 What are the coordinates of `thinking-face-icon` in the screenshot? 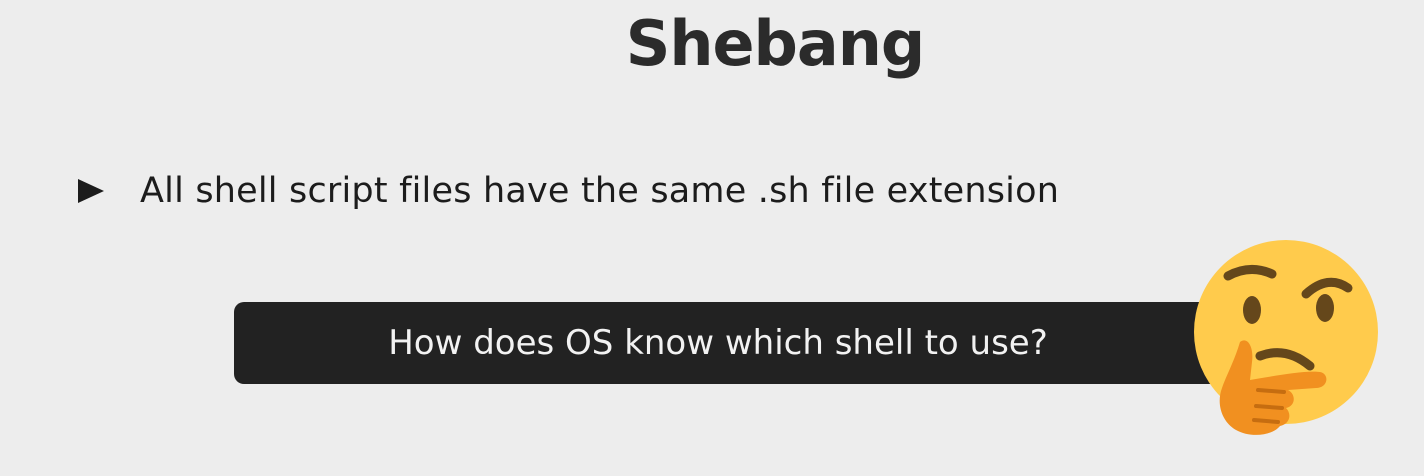 It's located at (1286, 337).